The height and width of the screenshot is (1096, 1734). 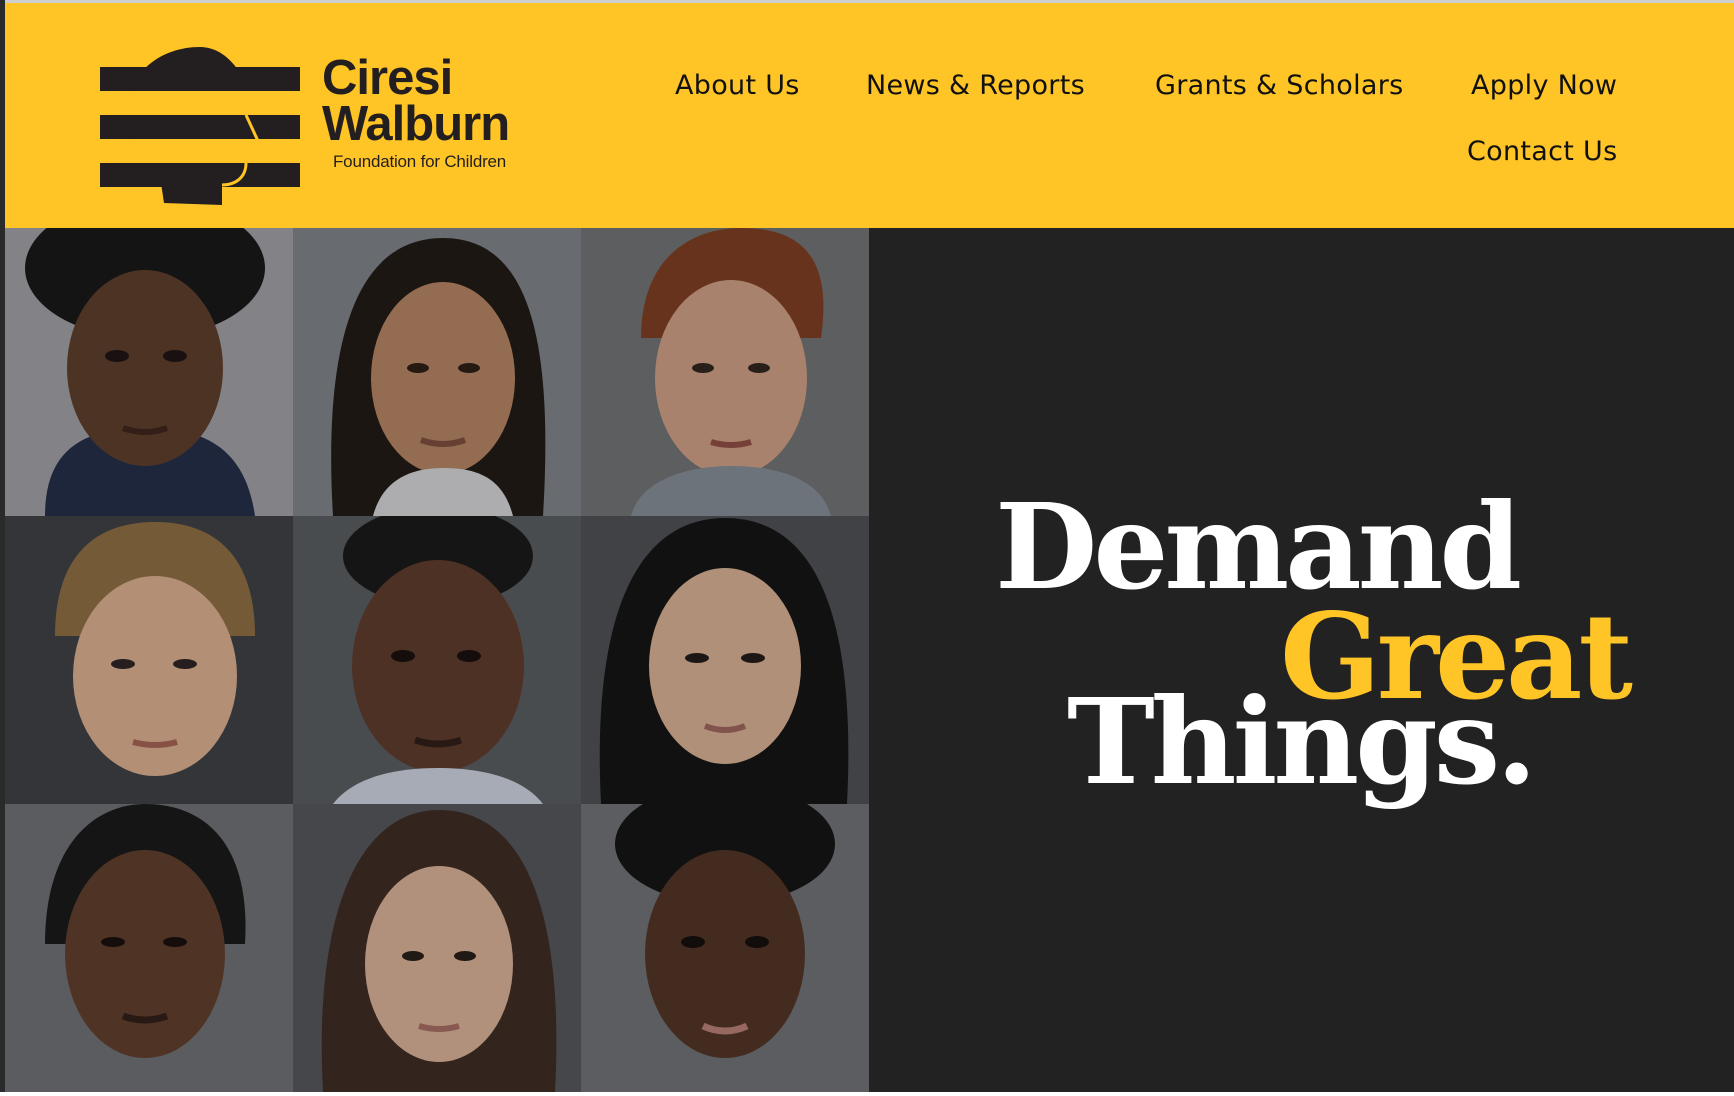 I want to click on nav-about-us: About Us, so click(x=737, y=85).